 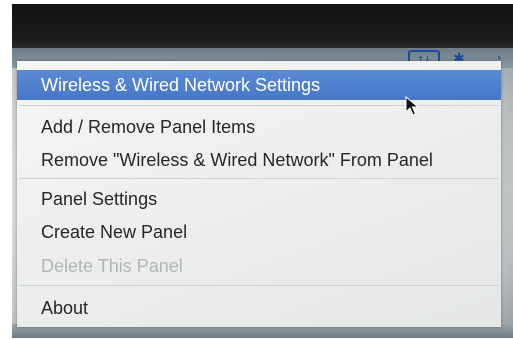 What do you see at coordinates (412, 106) in the screenshot?
I see `mouse-pointer-icon` at bounding box center [412, 106].